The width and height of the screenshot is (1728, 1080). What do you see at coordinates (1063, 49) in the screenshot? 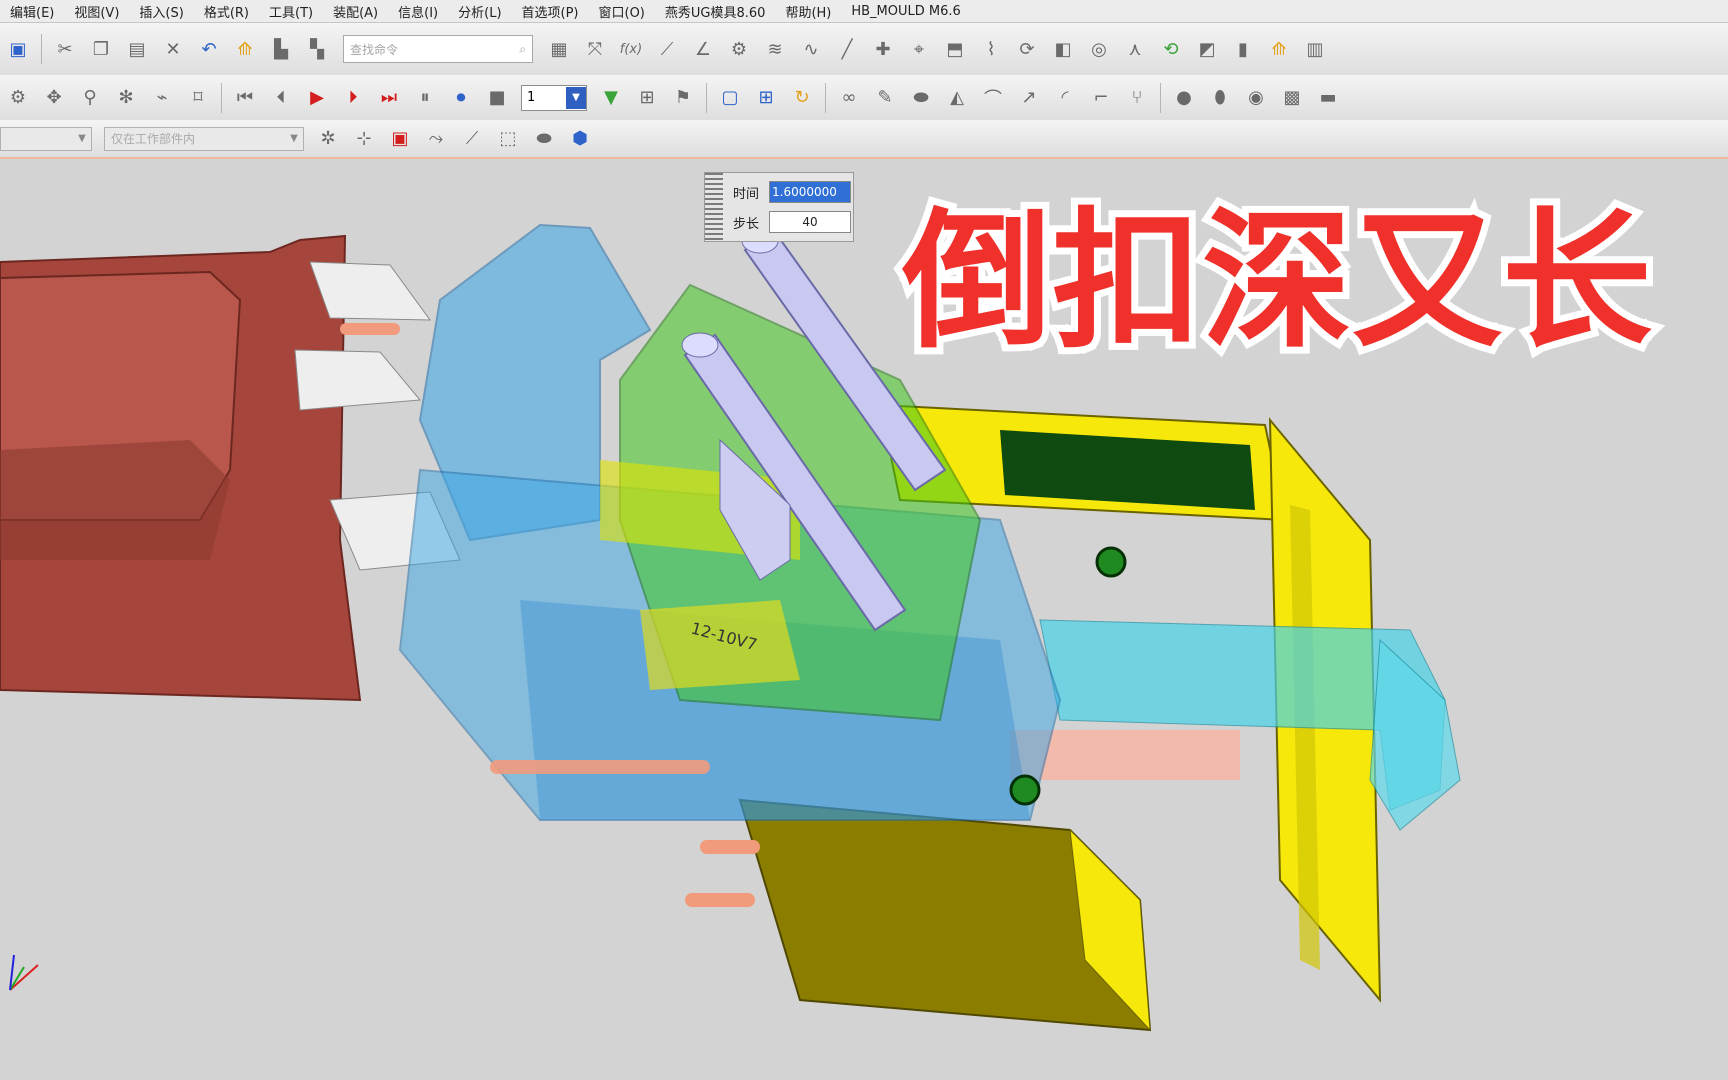
I see `box-icon: ◧` at bounding box center [1063, 49].